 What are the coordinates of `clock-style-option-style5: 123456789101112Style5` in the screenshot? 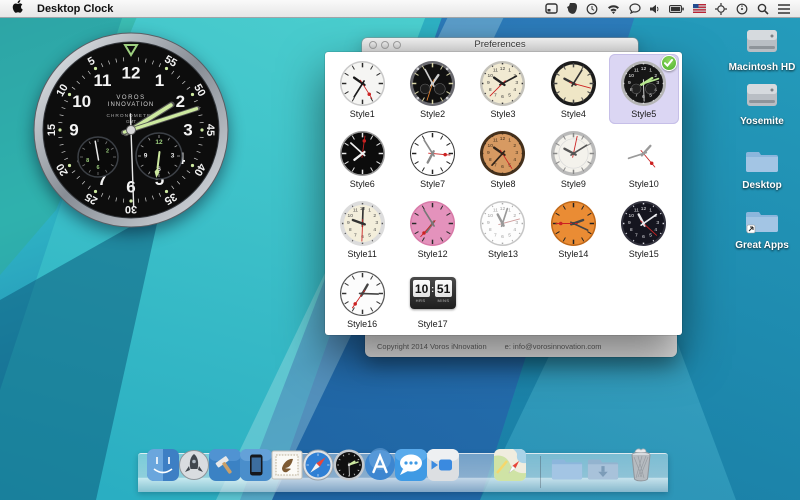 It's located at (643, 89).